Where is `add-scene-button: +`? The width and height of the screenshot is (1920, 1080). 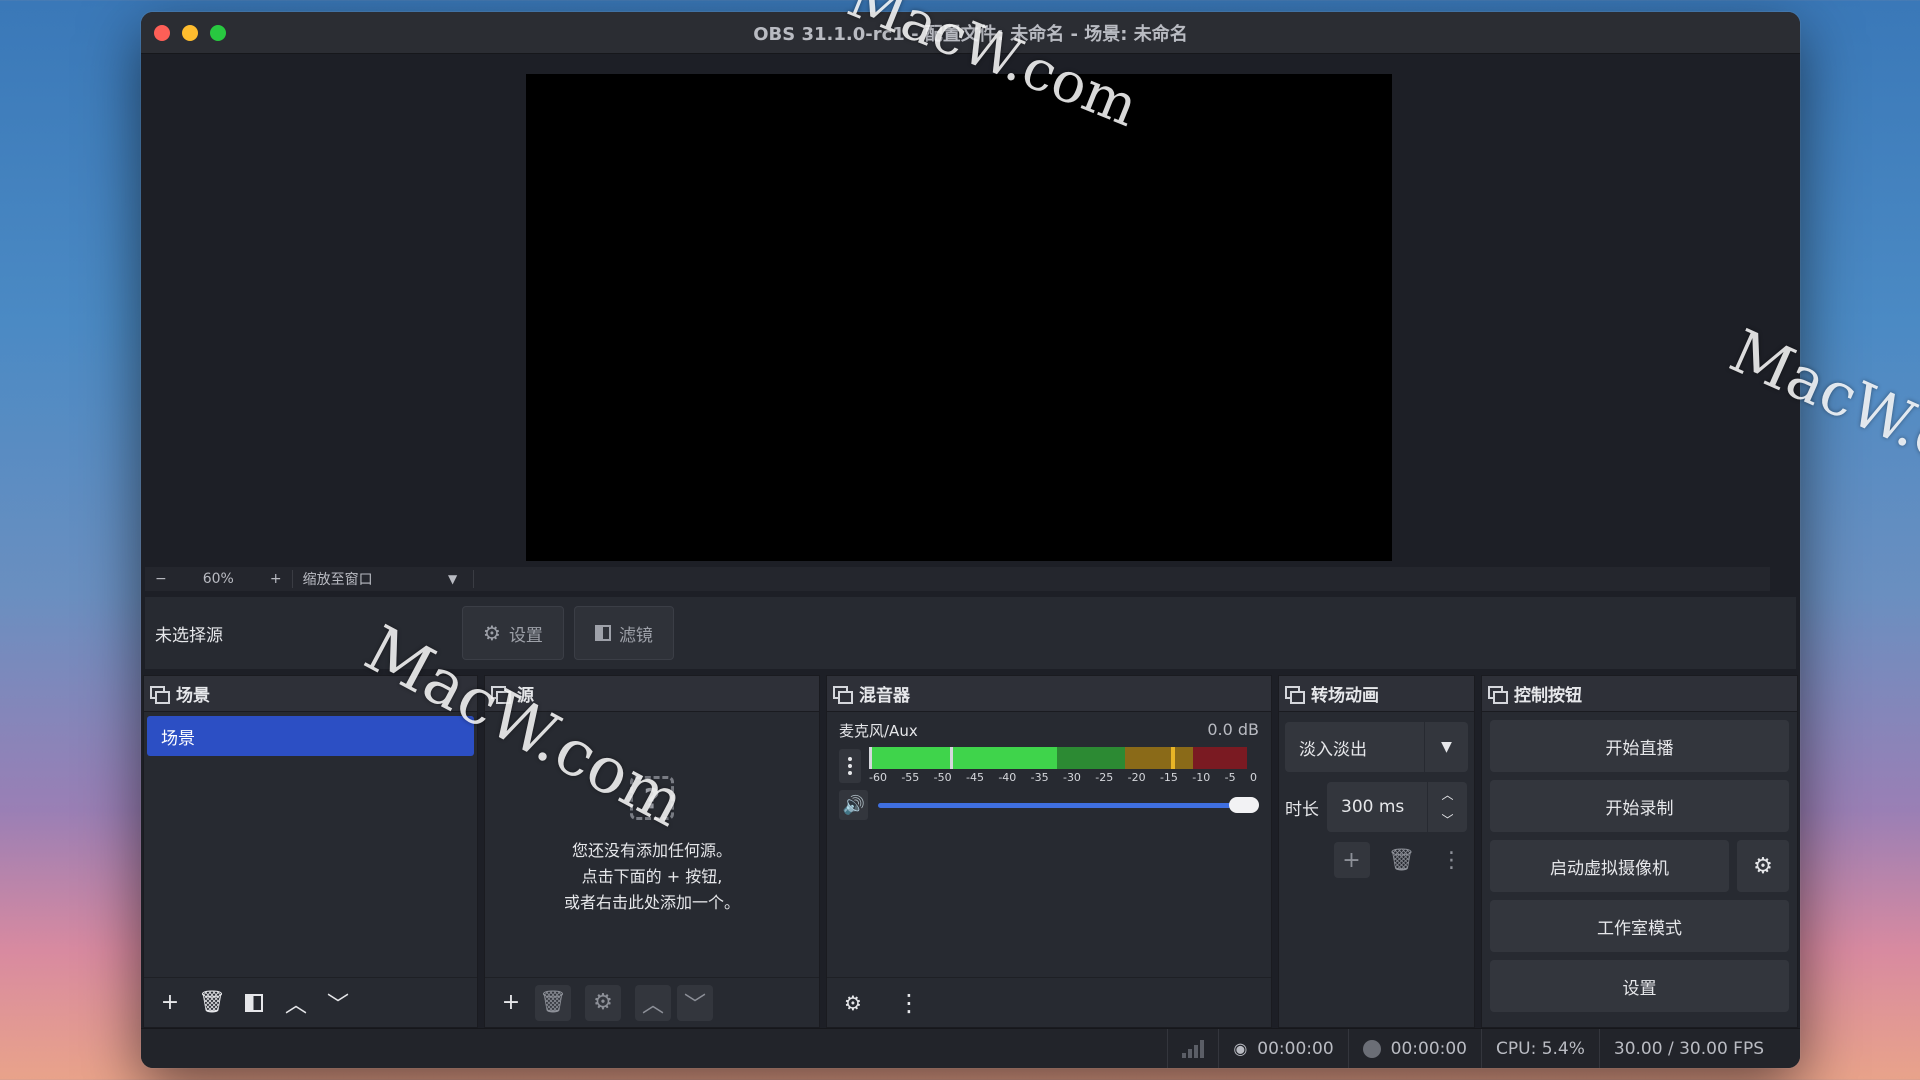
add-scene-button: + is located at coordinates (170, 1003).